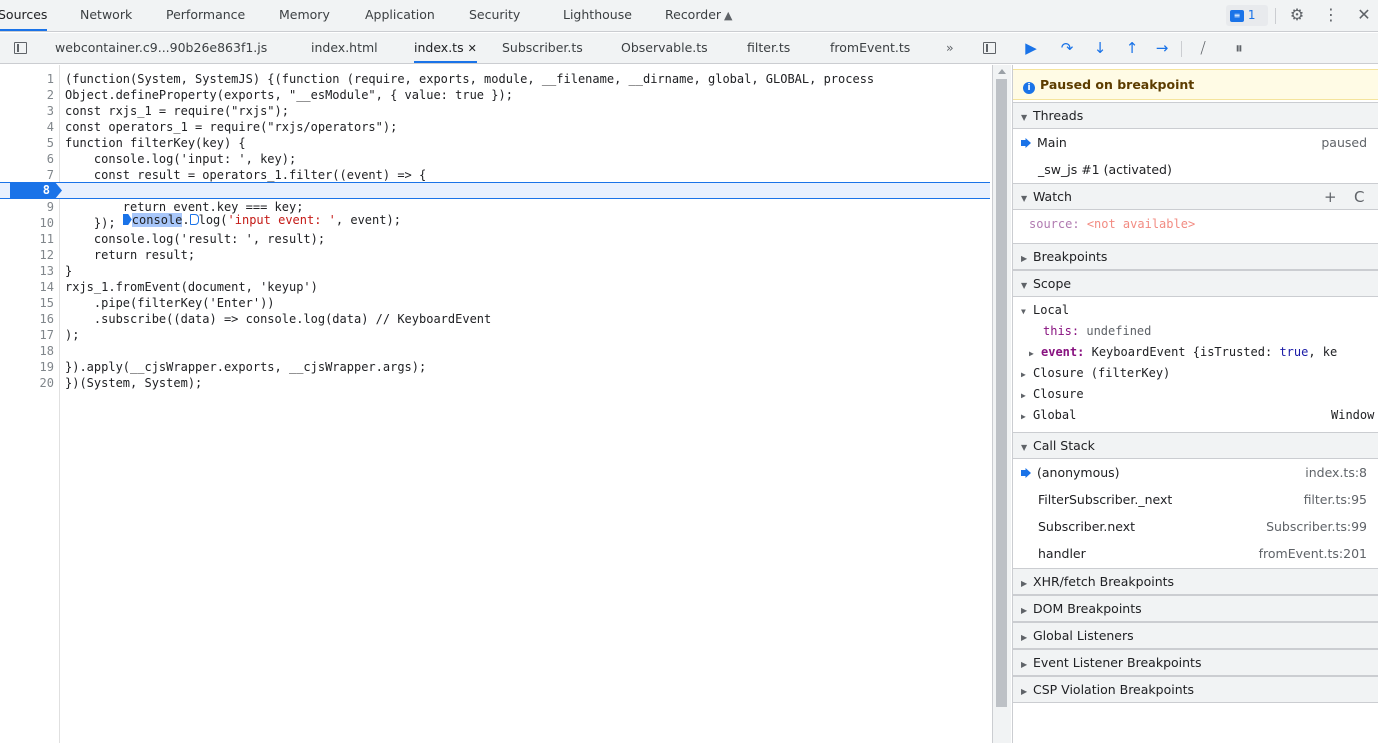 The image size is (1378, 743). What do you see at coordinates (1195, 373) in the screenshot?
I see `scope-closure-filterkey: ▶ Closure (filterKey)` at bounding box center [1195, 373].